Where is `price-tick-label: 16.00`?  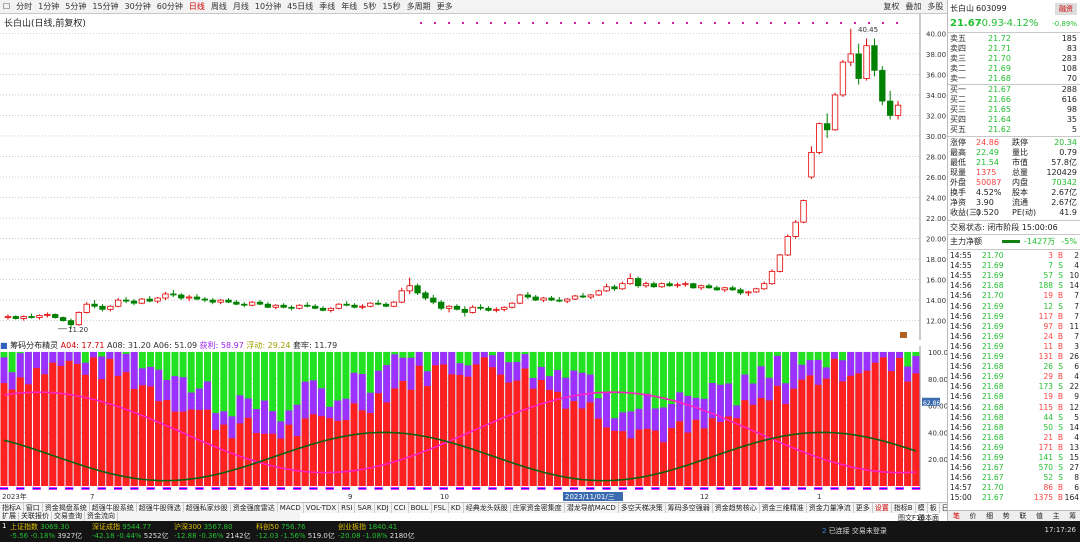 price-tick-label: 16.00 is located at coordinates (936, 281).